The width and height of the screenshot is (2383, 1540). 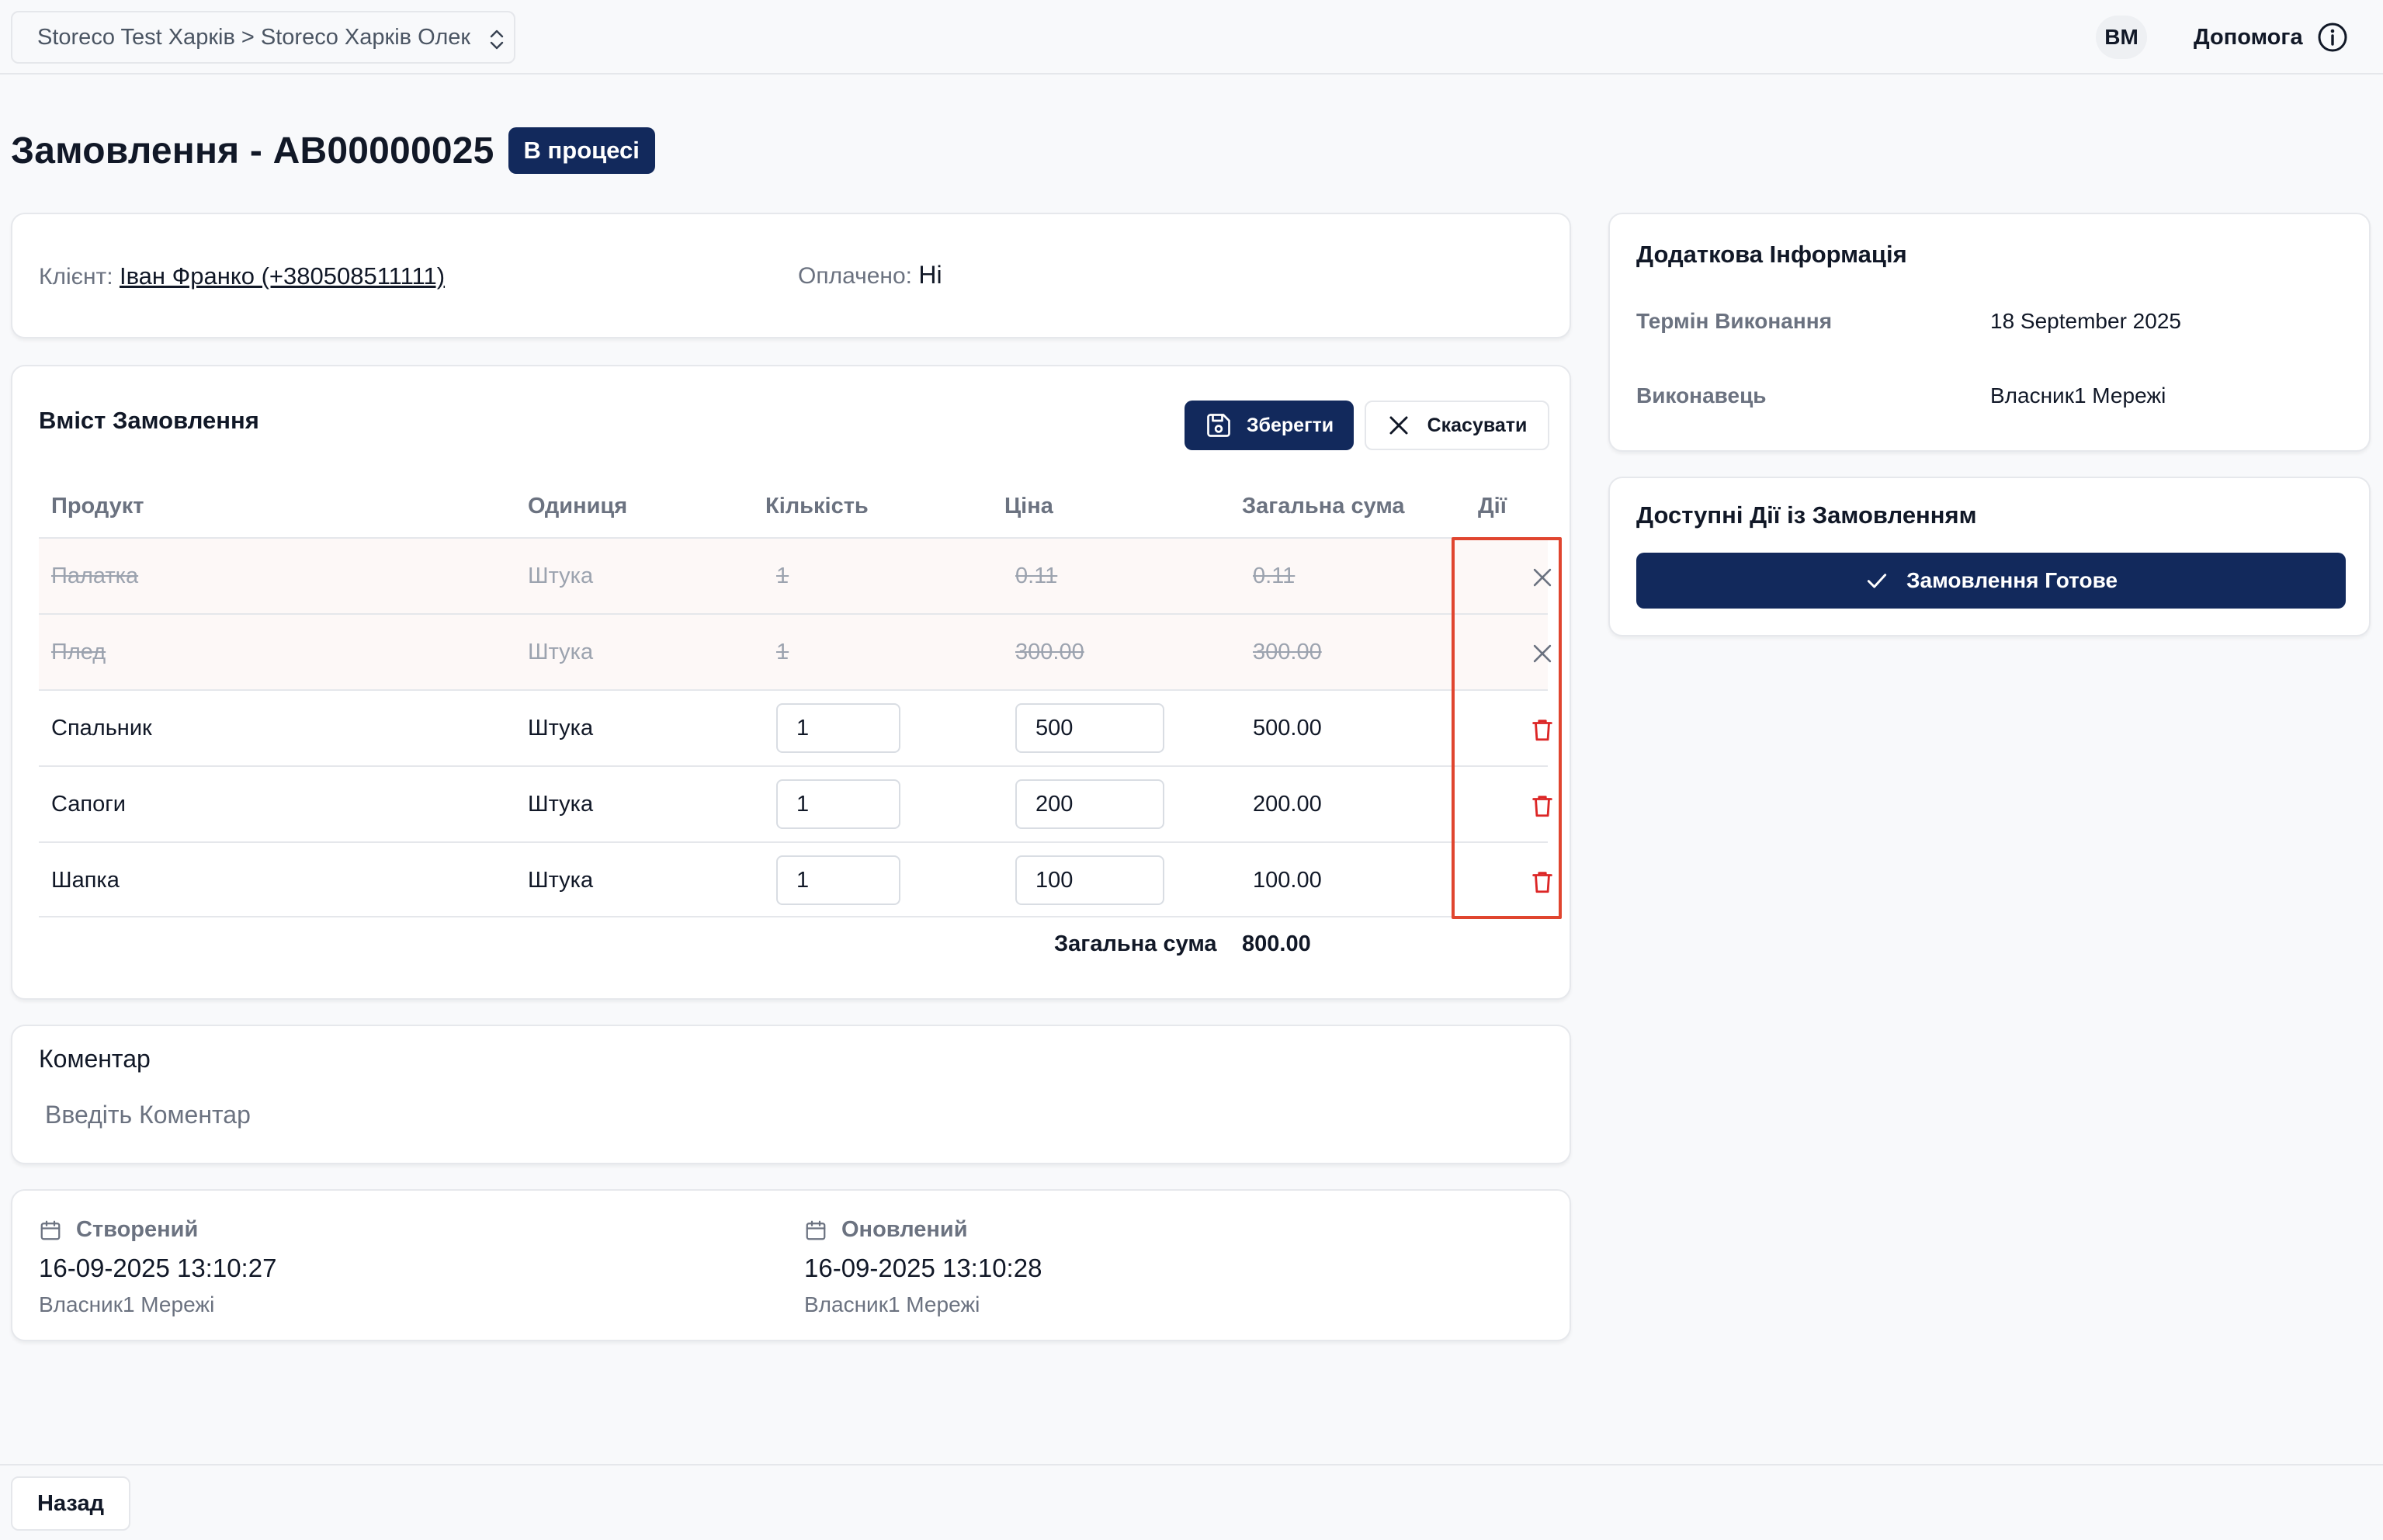 What do you see at coordinates (497, 39) in the screenshot?
I see `chevron-up-down-icon` at bounding box center [497, 39].